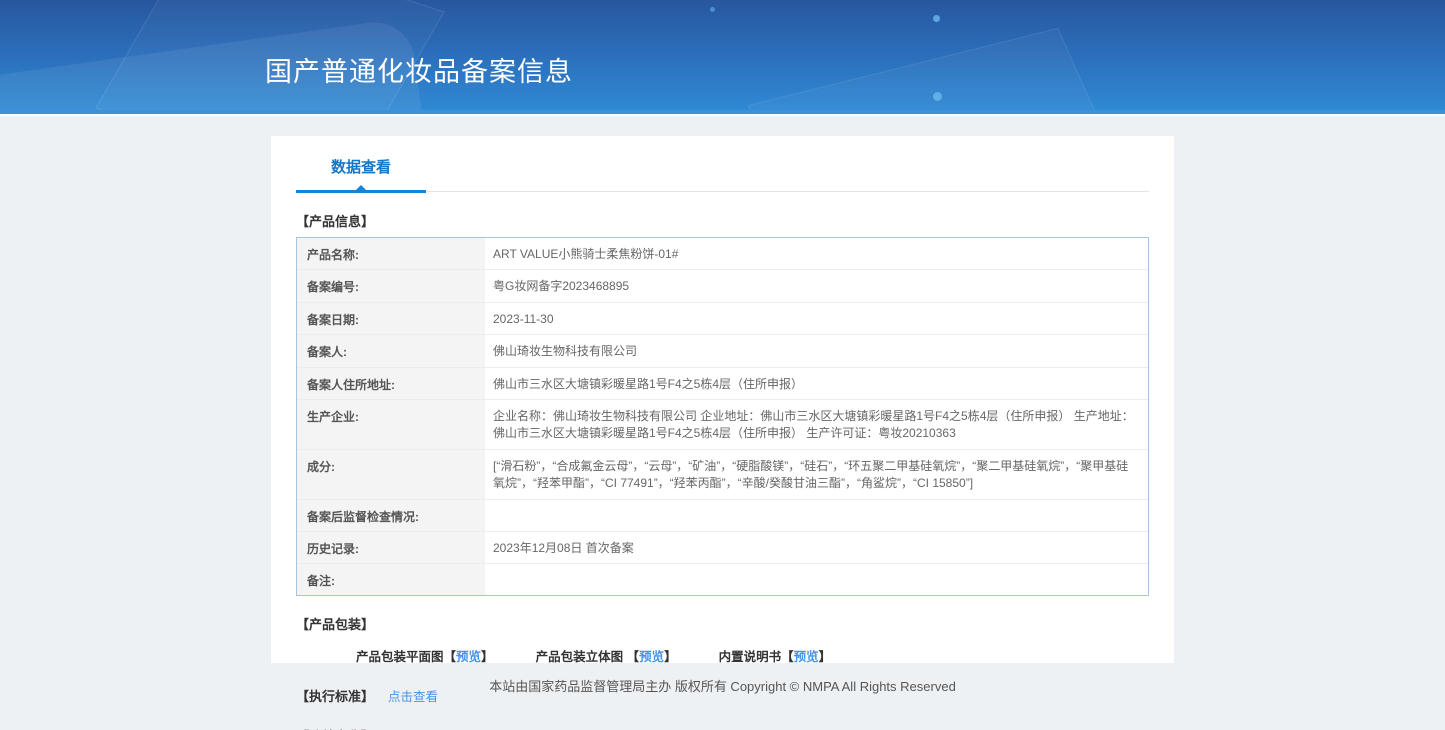  I want to click on row-label: 备注:, so click(391, 579).